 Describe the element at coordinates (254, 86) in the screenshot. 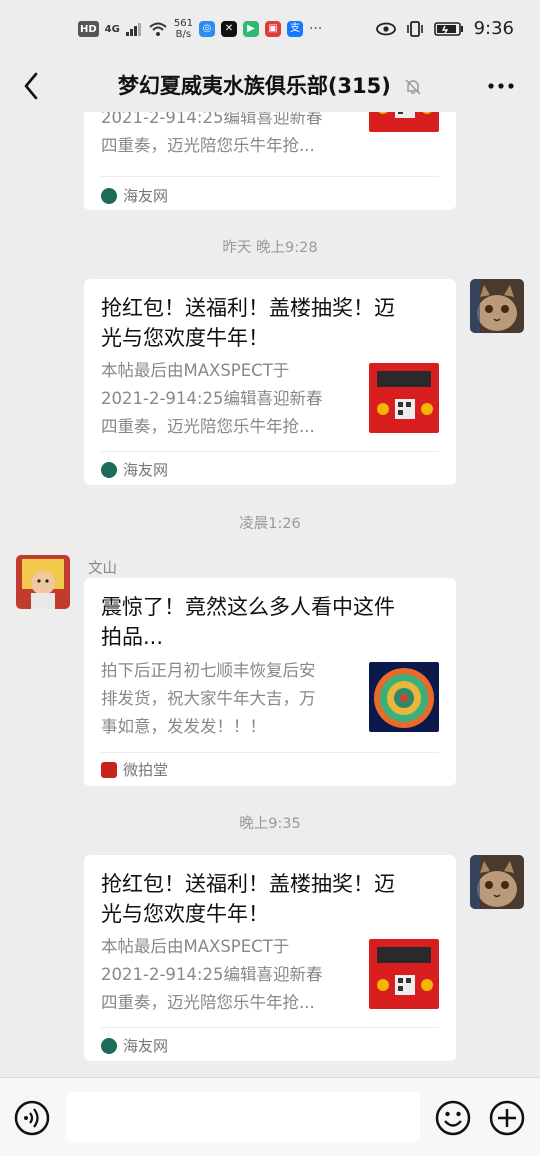

I see `chat-title: 梦幻夏威夷水族俱乐部(315)` at that location.